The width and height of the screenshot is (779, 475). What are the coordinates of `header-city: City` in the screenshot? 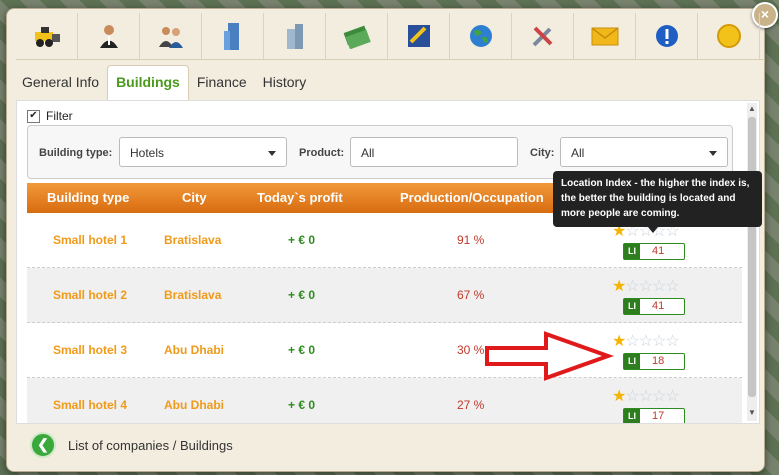 It's located at (194, 197).